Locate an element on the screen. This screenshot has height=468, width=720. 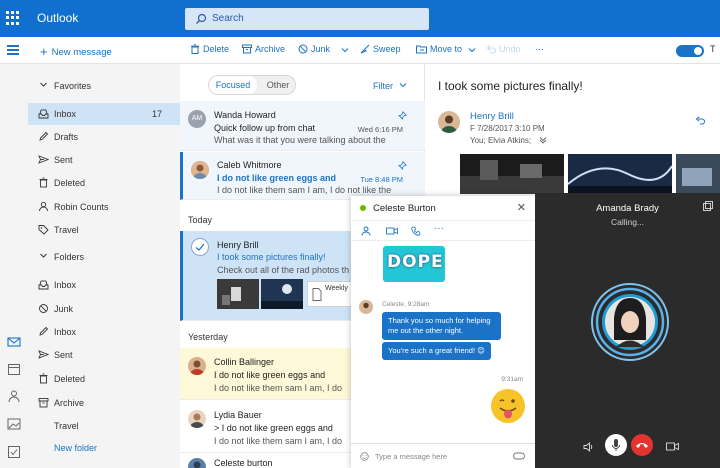
mute-button is located at coordinates (616, 445).